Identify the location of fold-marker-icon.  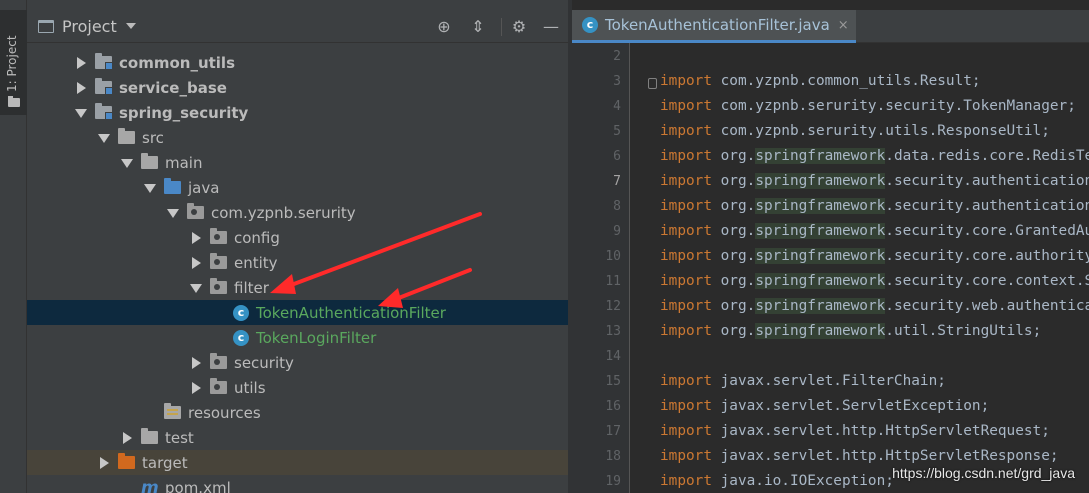
(652, 83).